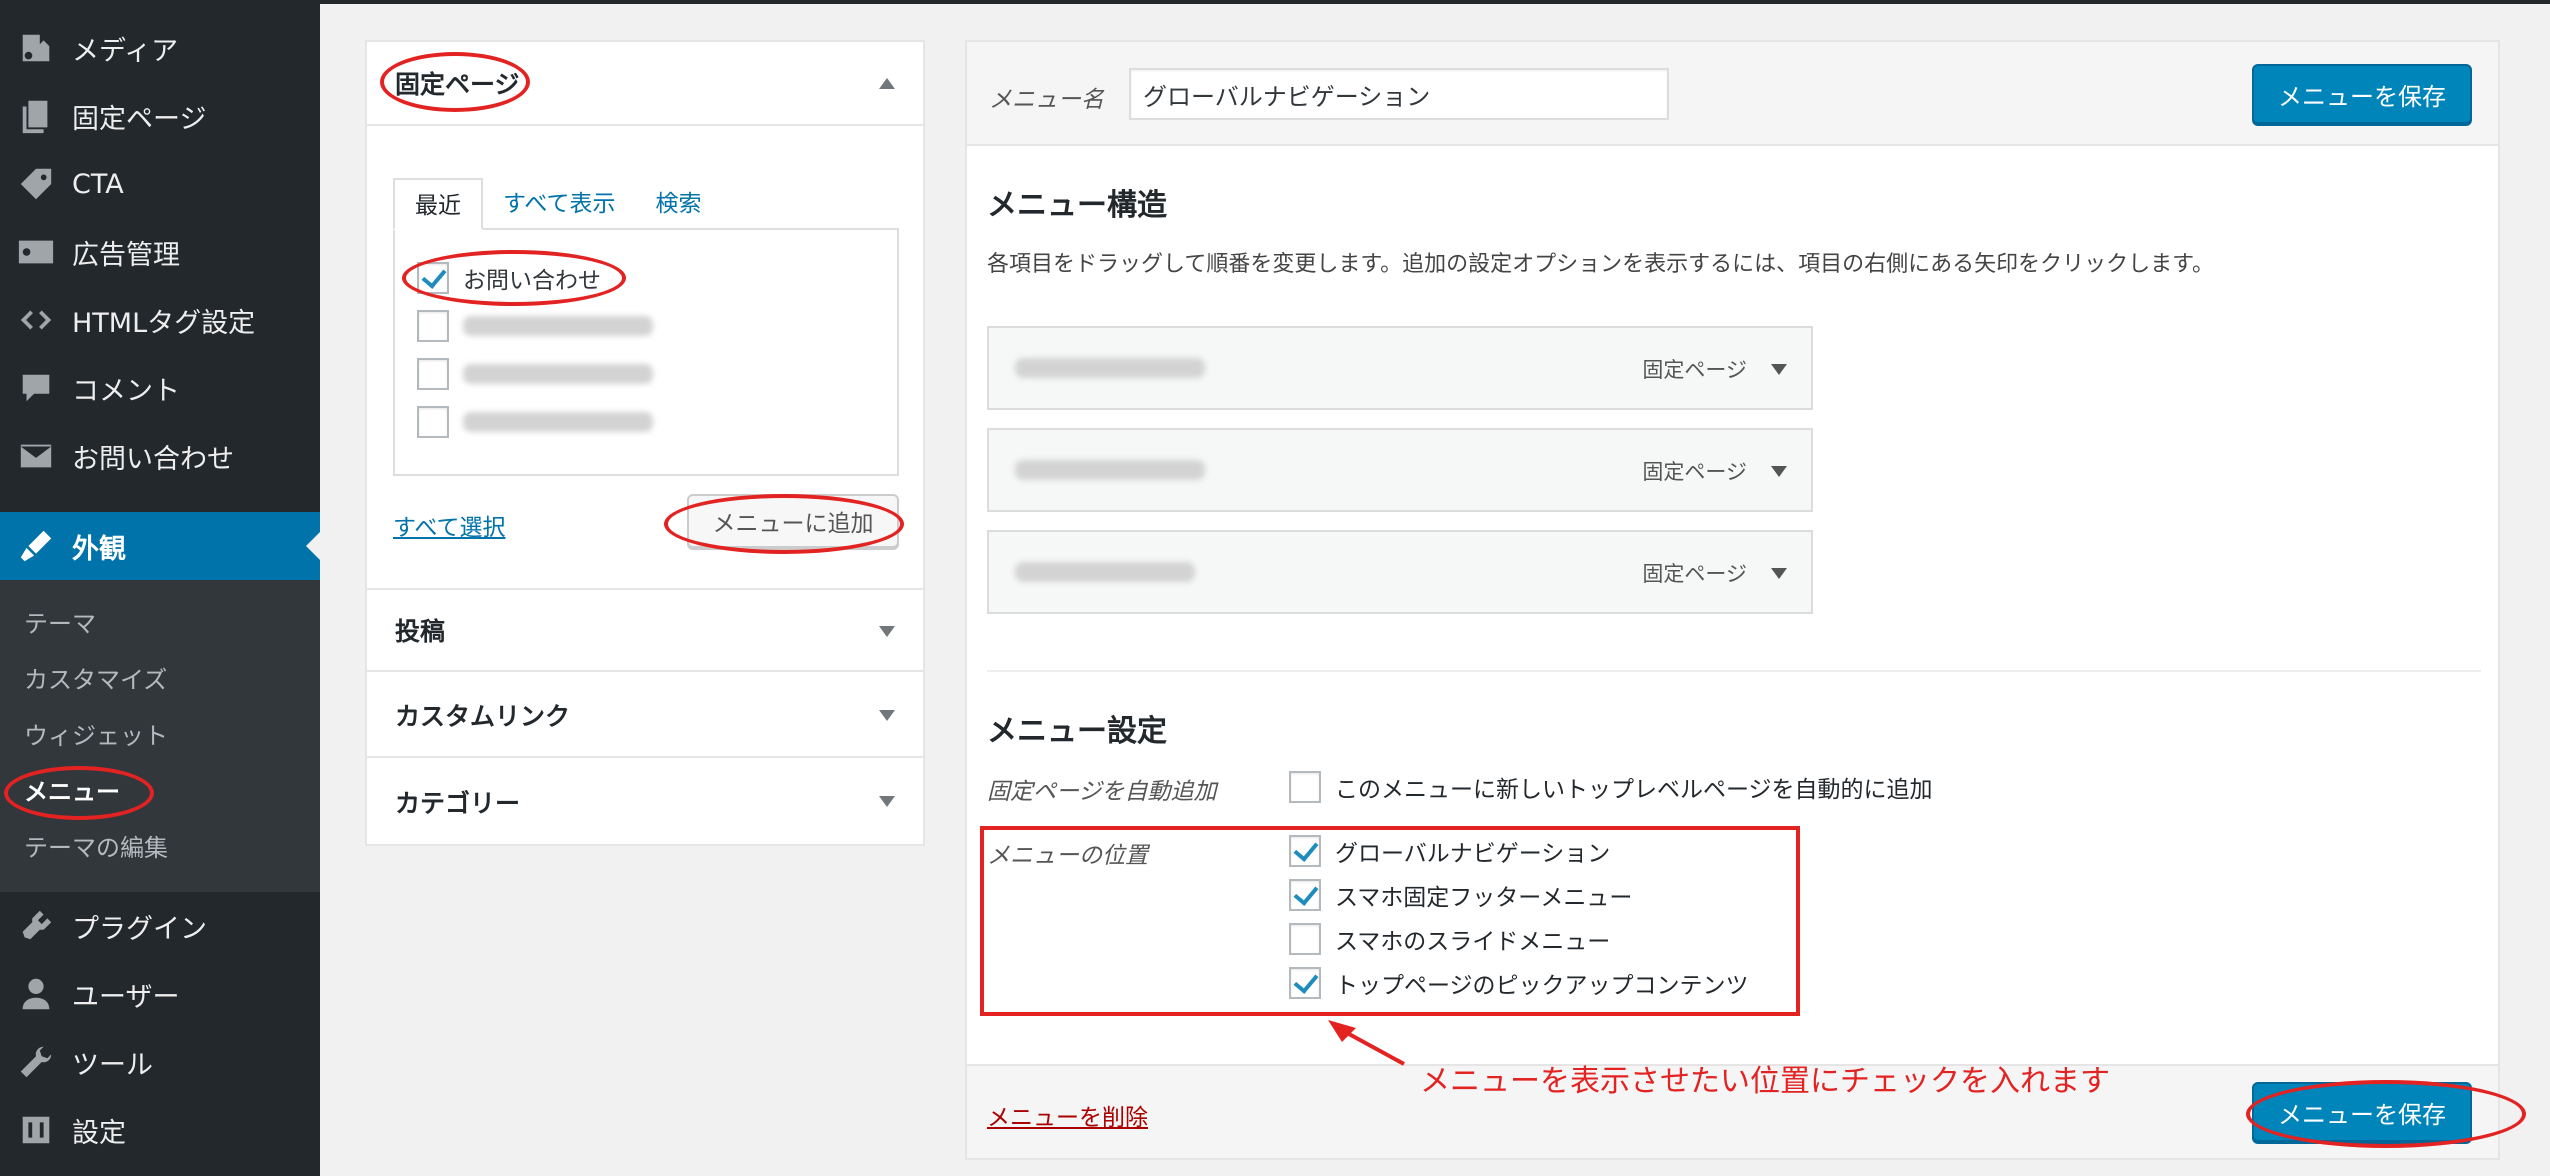 The height and width of the screenshot is (1176, 2550). Describe the element at coordinates (1305, 787) in the screenshot. I see `auto-add-checkbox` at that location.